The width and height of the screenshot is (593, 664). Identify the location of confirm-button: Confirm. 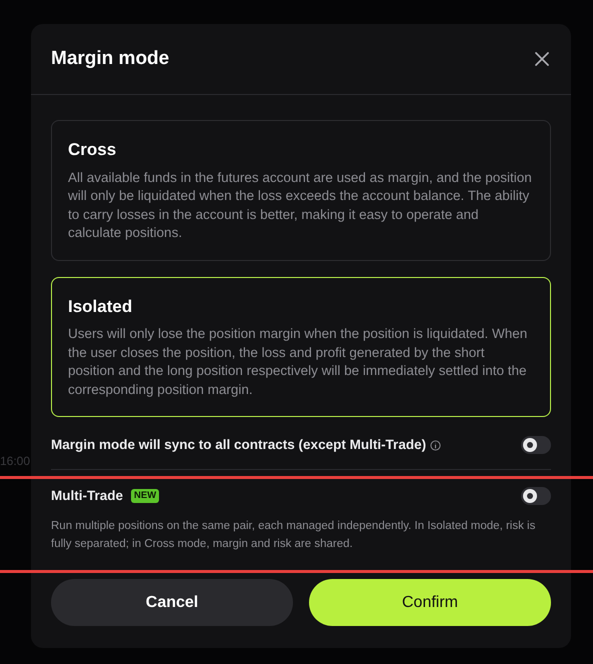
(430, 602).